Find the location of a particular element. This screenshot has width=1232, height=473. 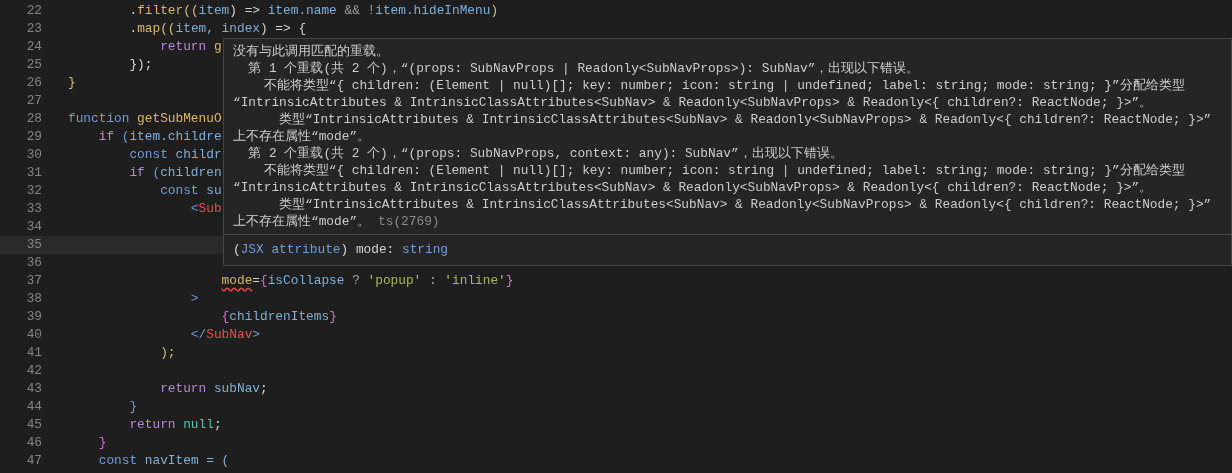

line-number: 28 is located at coordinates (33, 119).